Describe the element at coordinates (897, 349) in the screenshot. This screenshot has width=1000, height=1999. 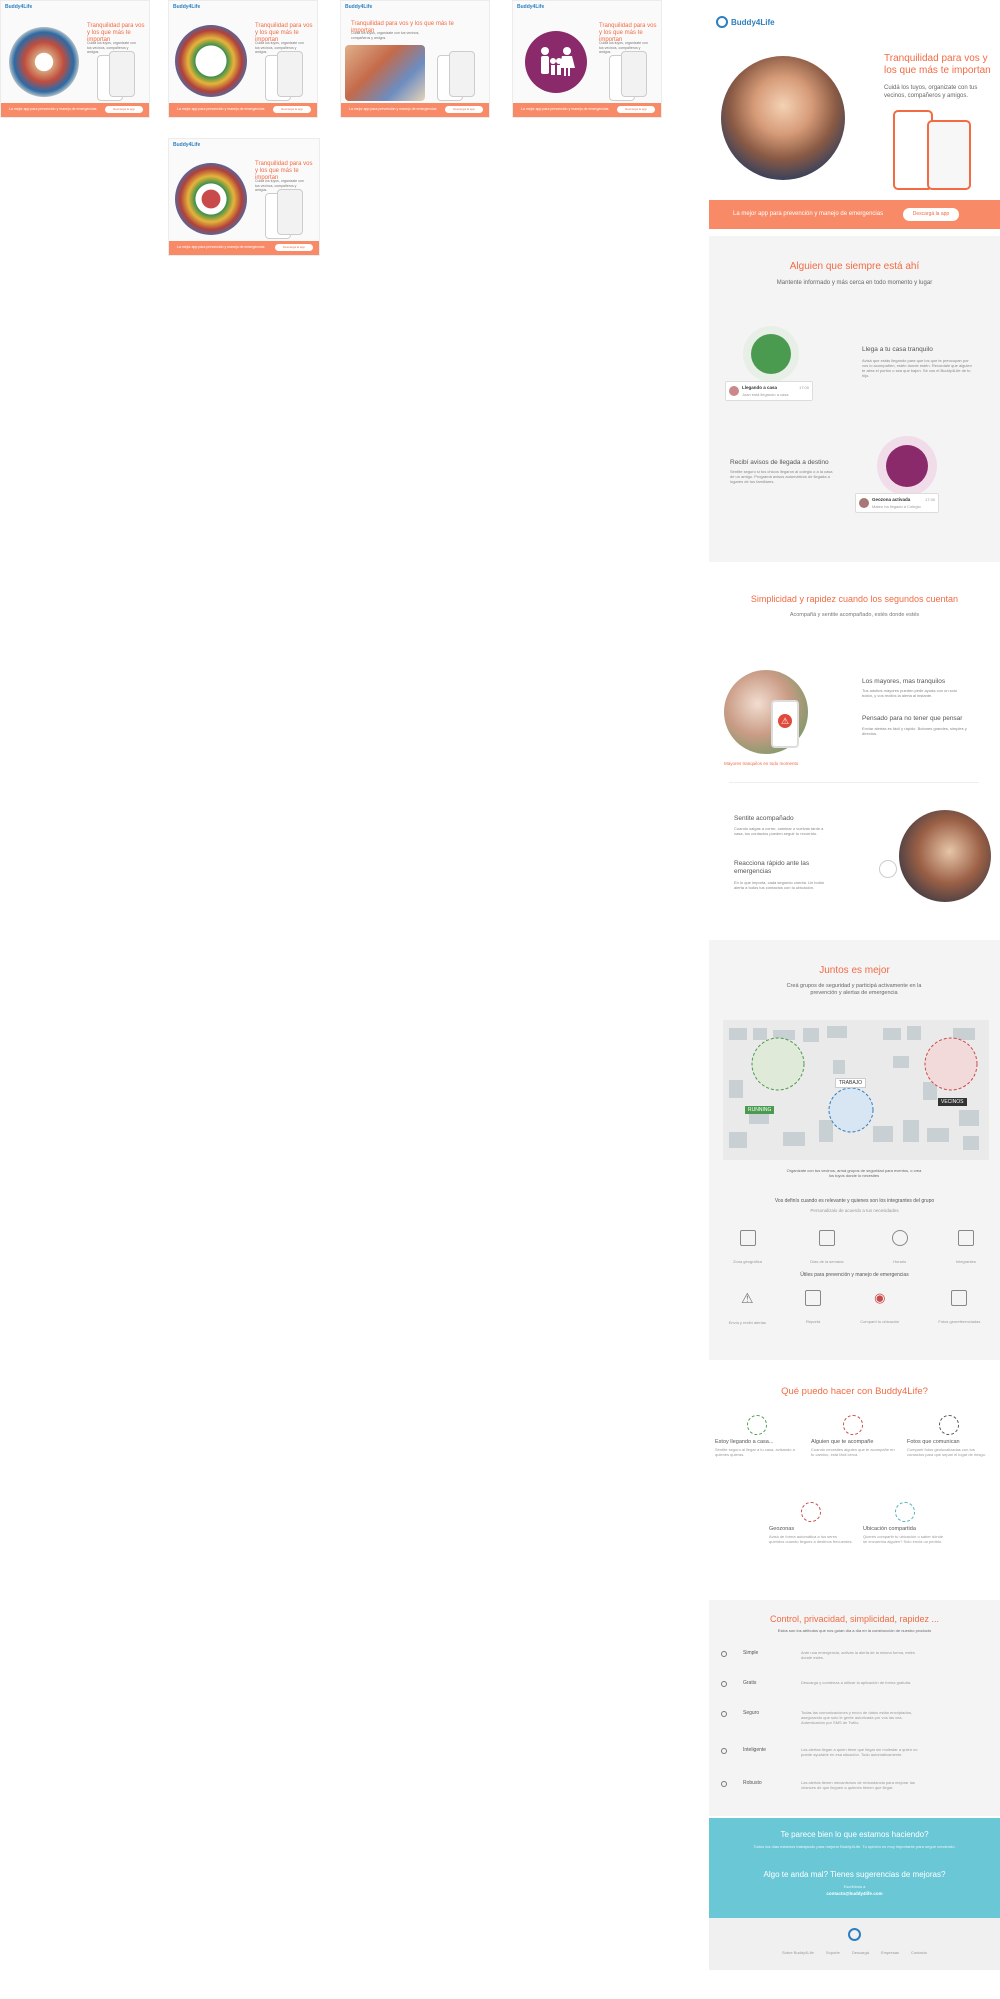
I see `feature-title: Llega a tu casa tranquilo` at that location.